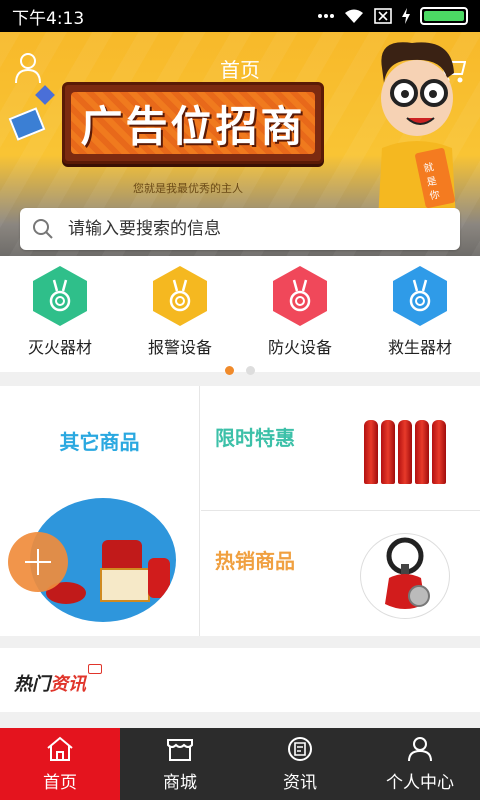  I want to click on nav-profile: 个人中心, so click(420, 764).